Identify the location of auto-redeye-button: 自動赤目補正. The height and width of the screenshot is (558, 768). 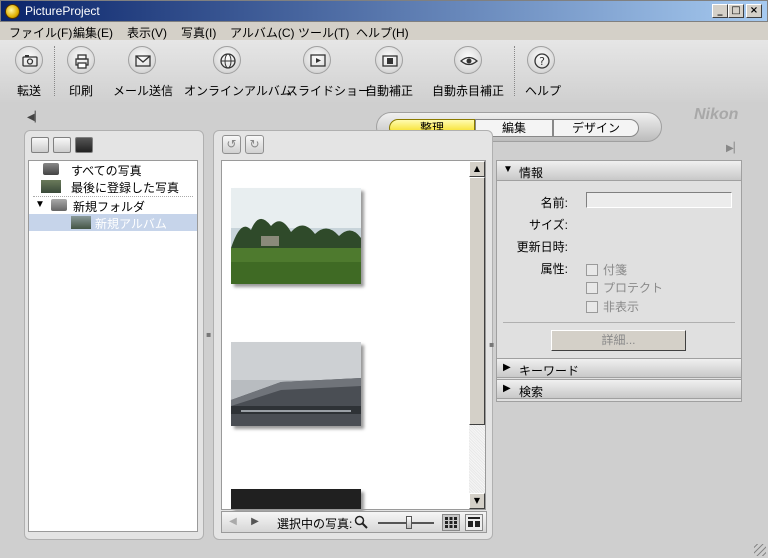
(468, 72).